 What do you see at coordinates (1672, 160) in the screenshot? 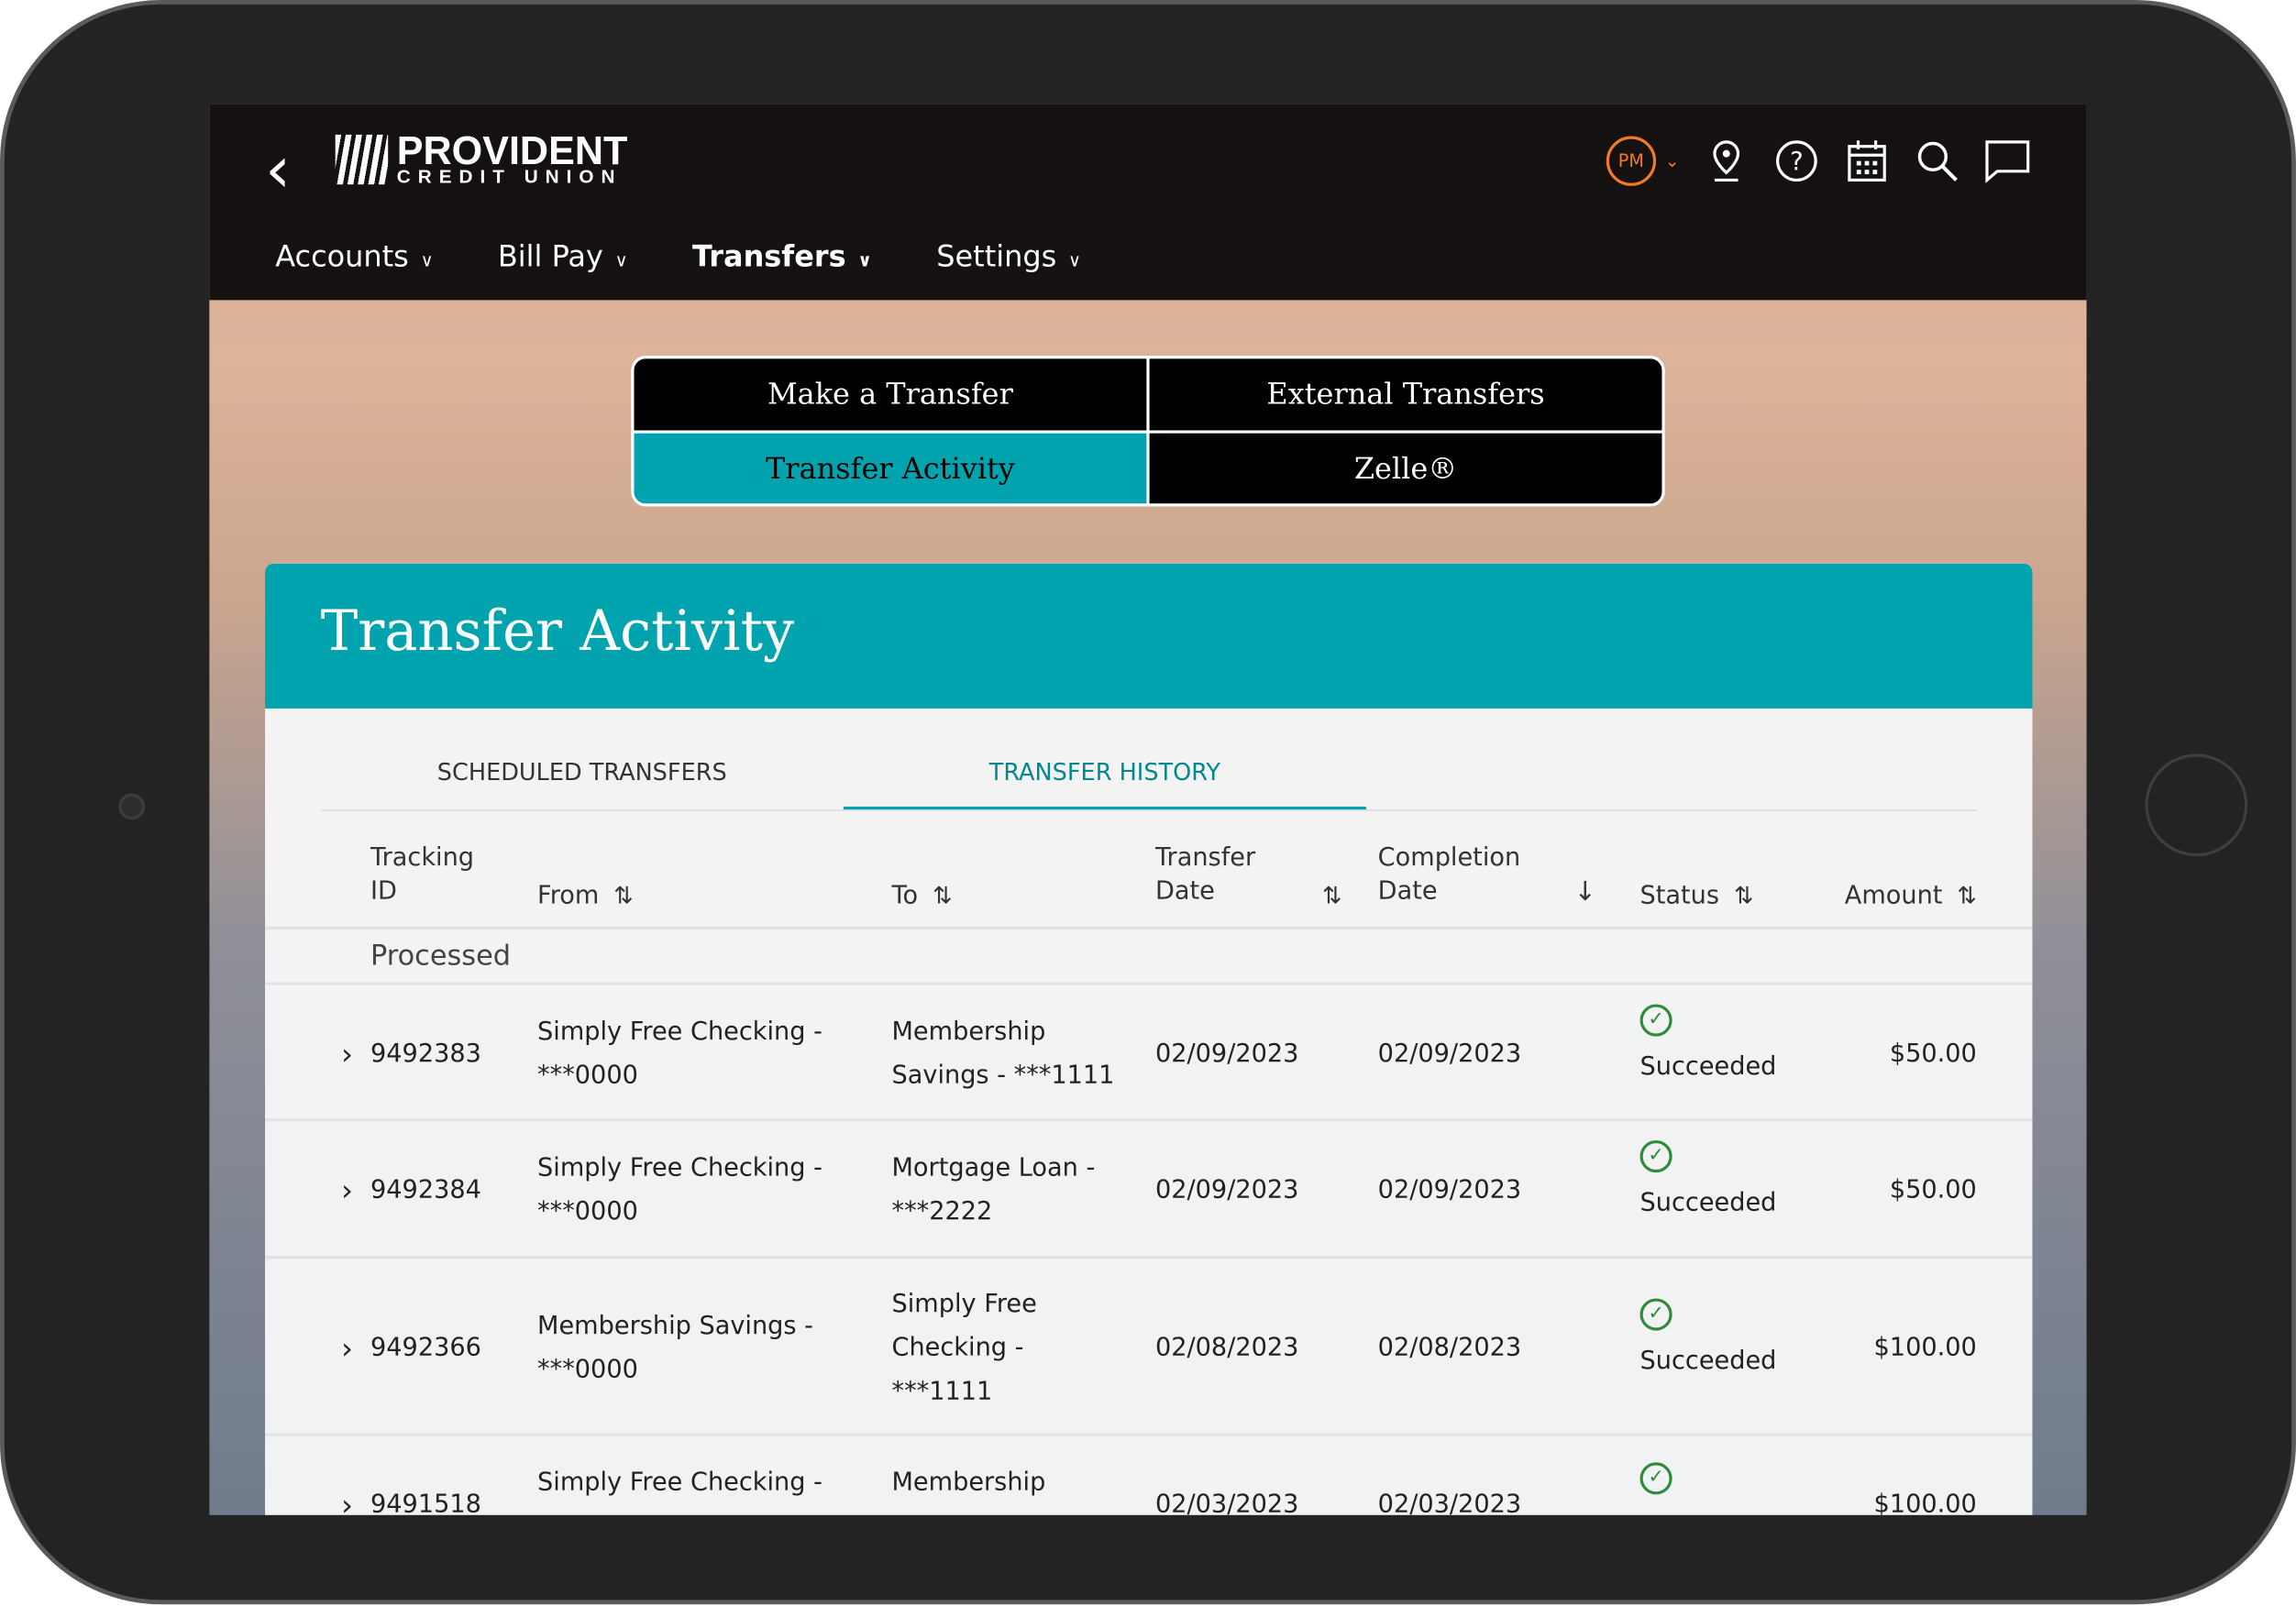
I see `chevron-down-icon: ⌄` at bounding box center [1672, 160].